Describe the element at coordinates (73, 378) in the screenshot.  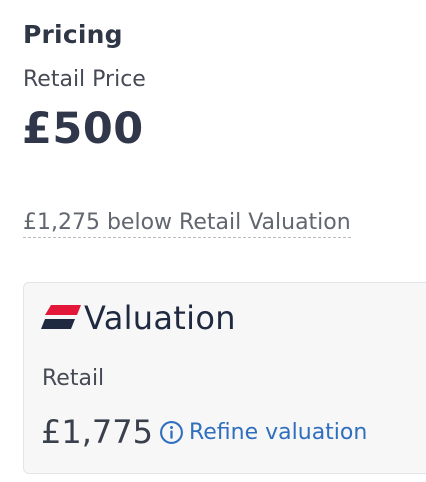
I see `valuation-retail-label: Retail` at that location.